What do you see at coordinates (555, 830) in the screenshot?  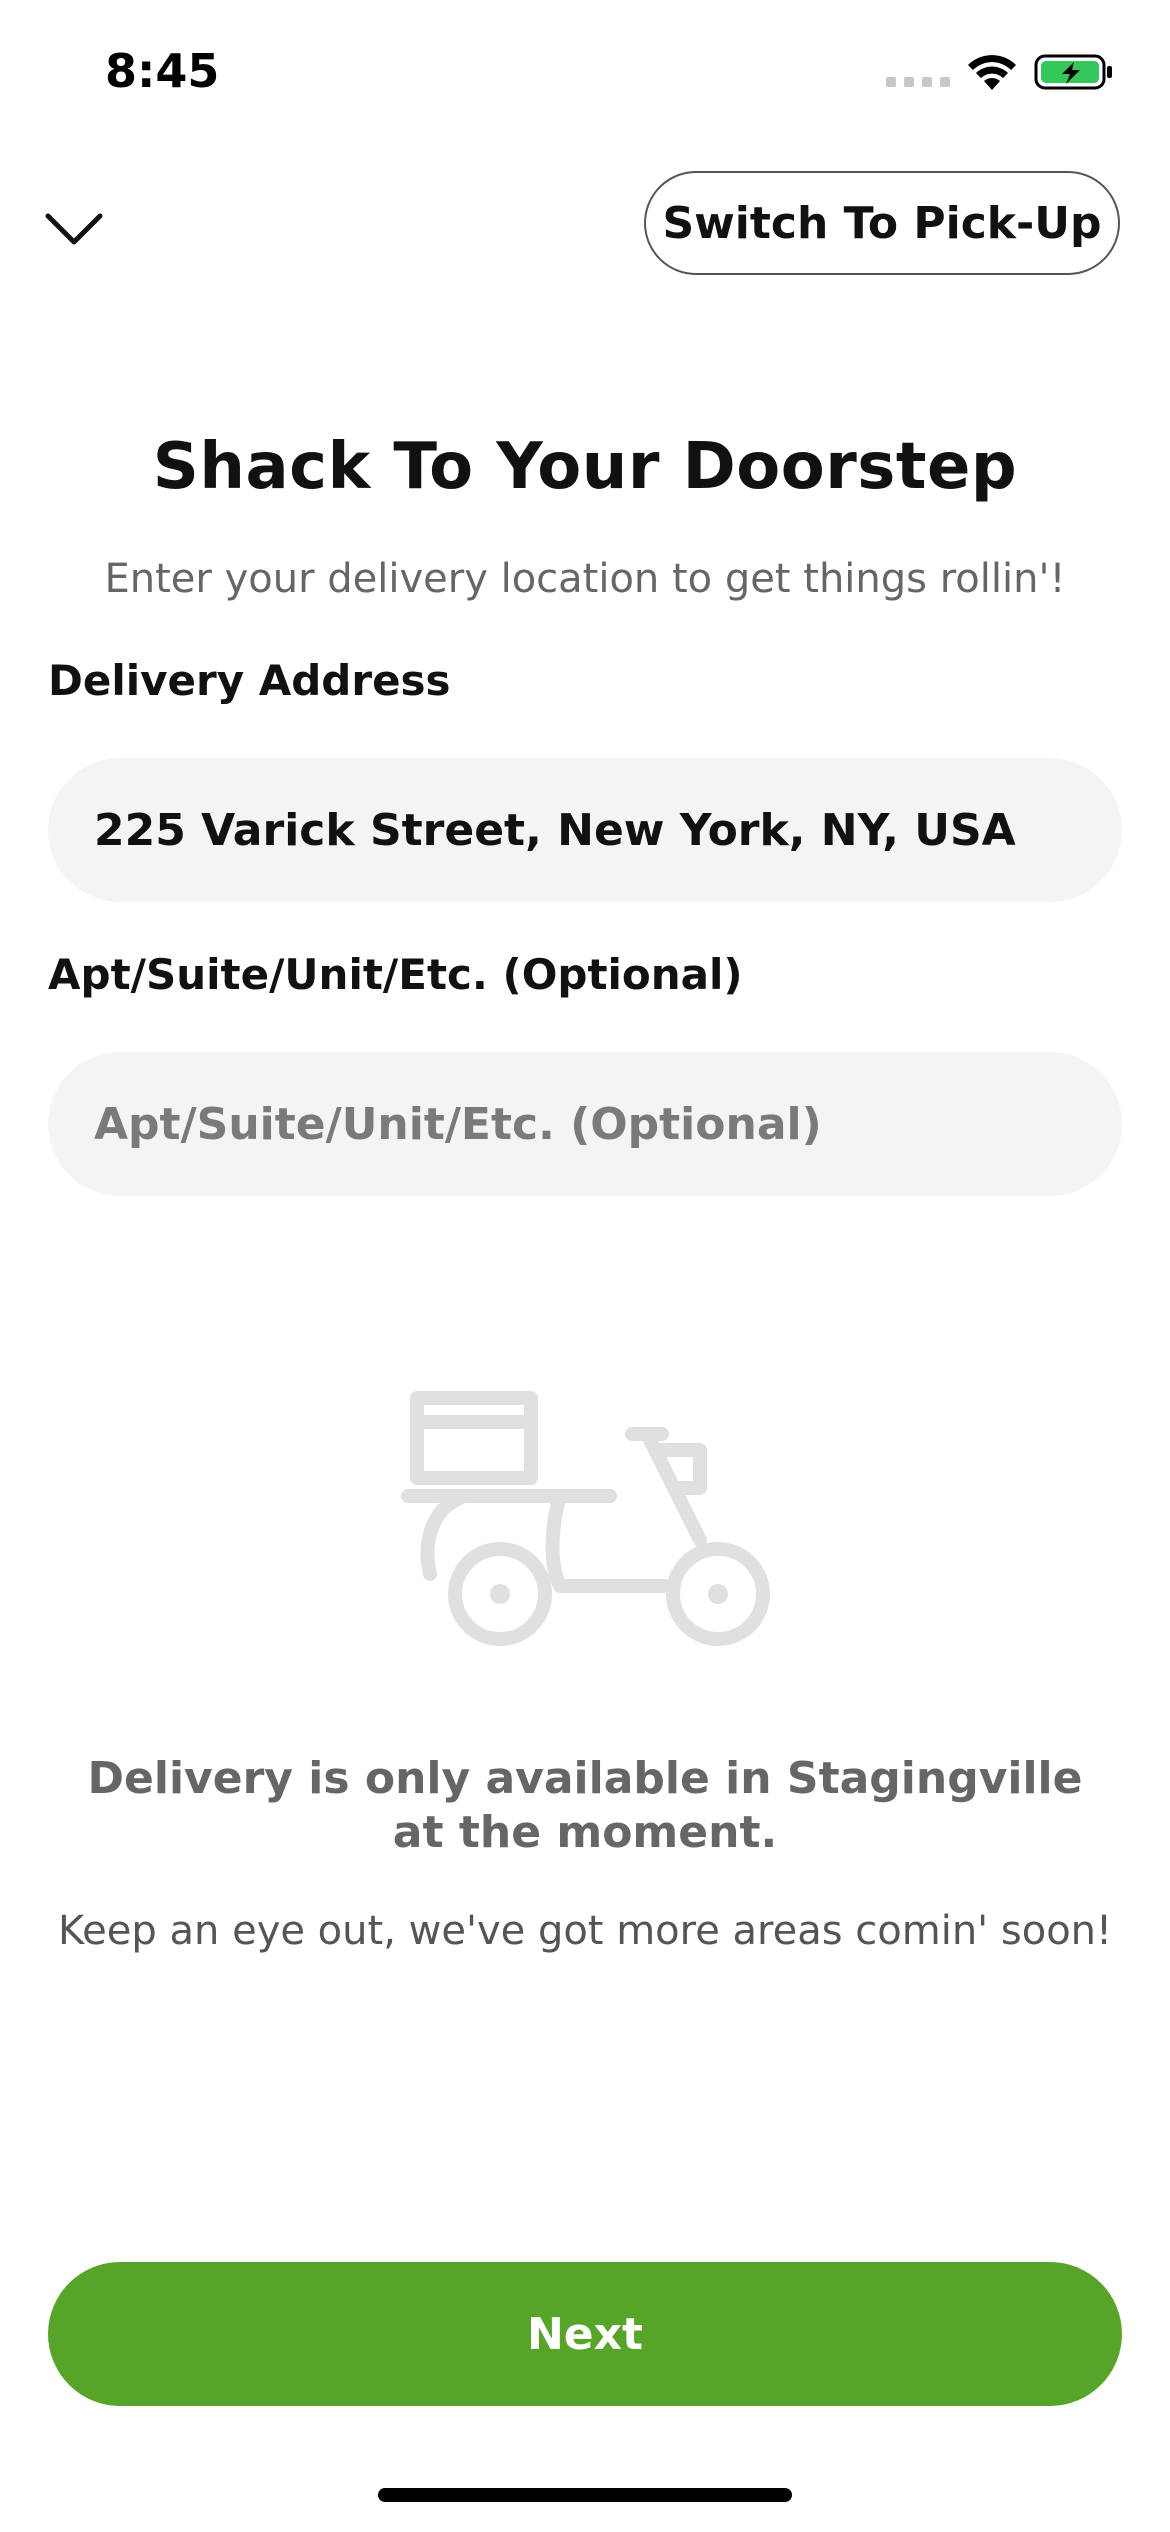 I see `delivery-address-value: 225 Varick Street, New York, NY, USA` at bounding box center [555, 830].